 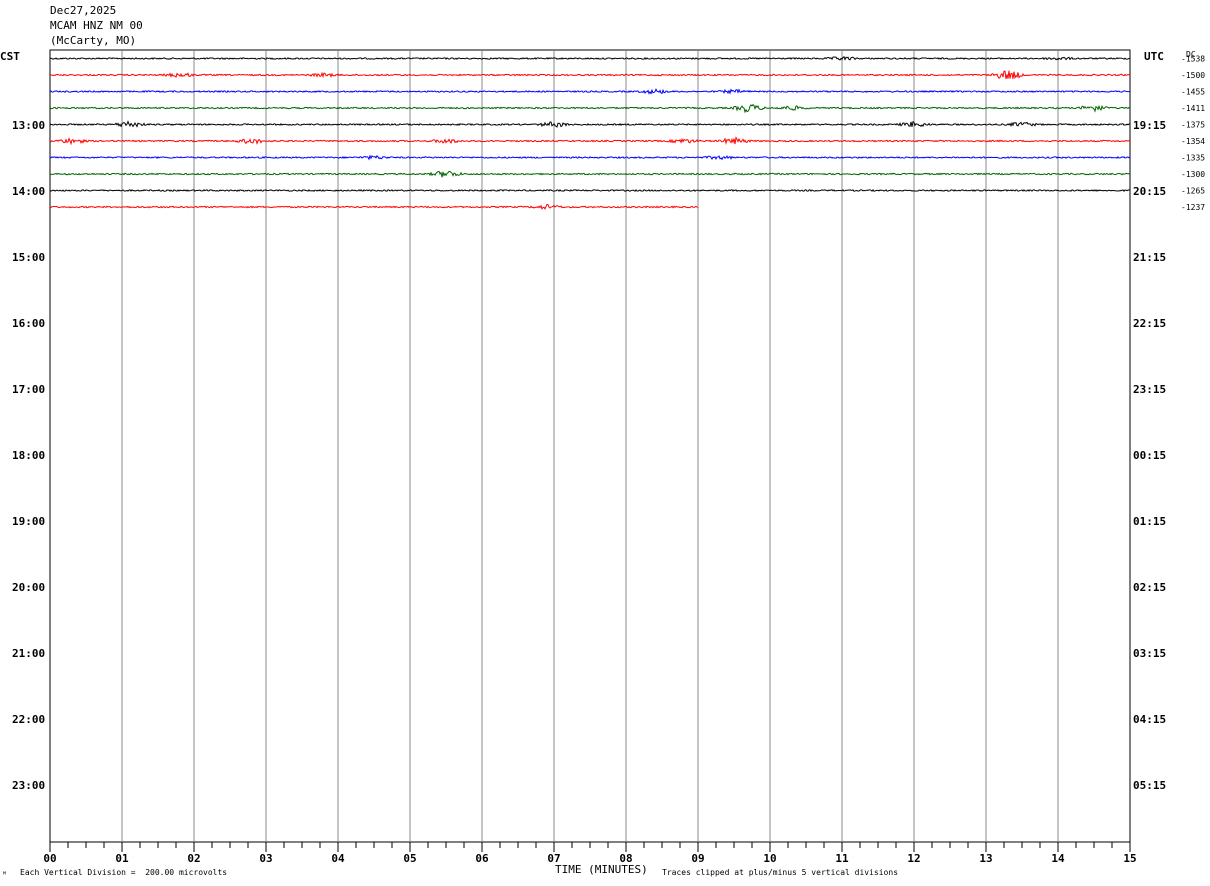 What do you see at coordinates (1149, 455) in the screenshot?
I see `utc-hour-label: 00:15` at bounding box center [1149, 455].